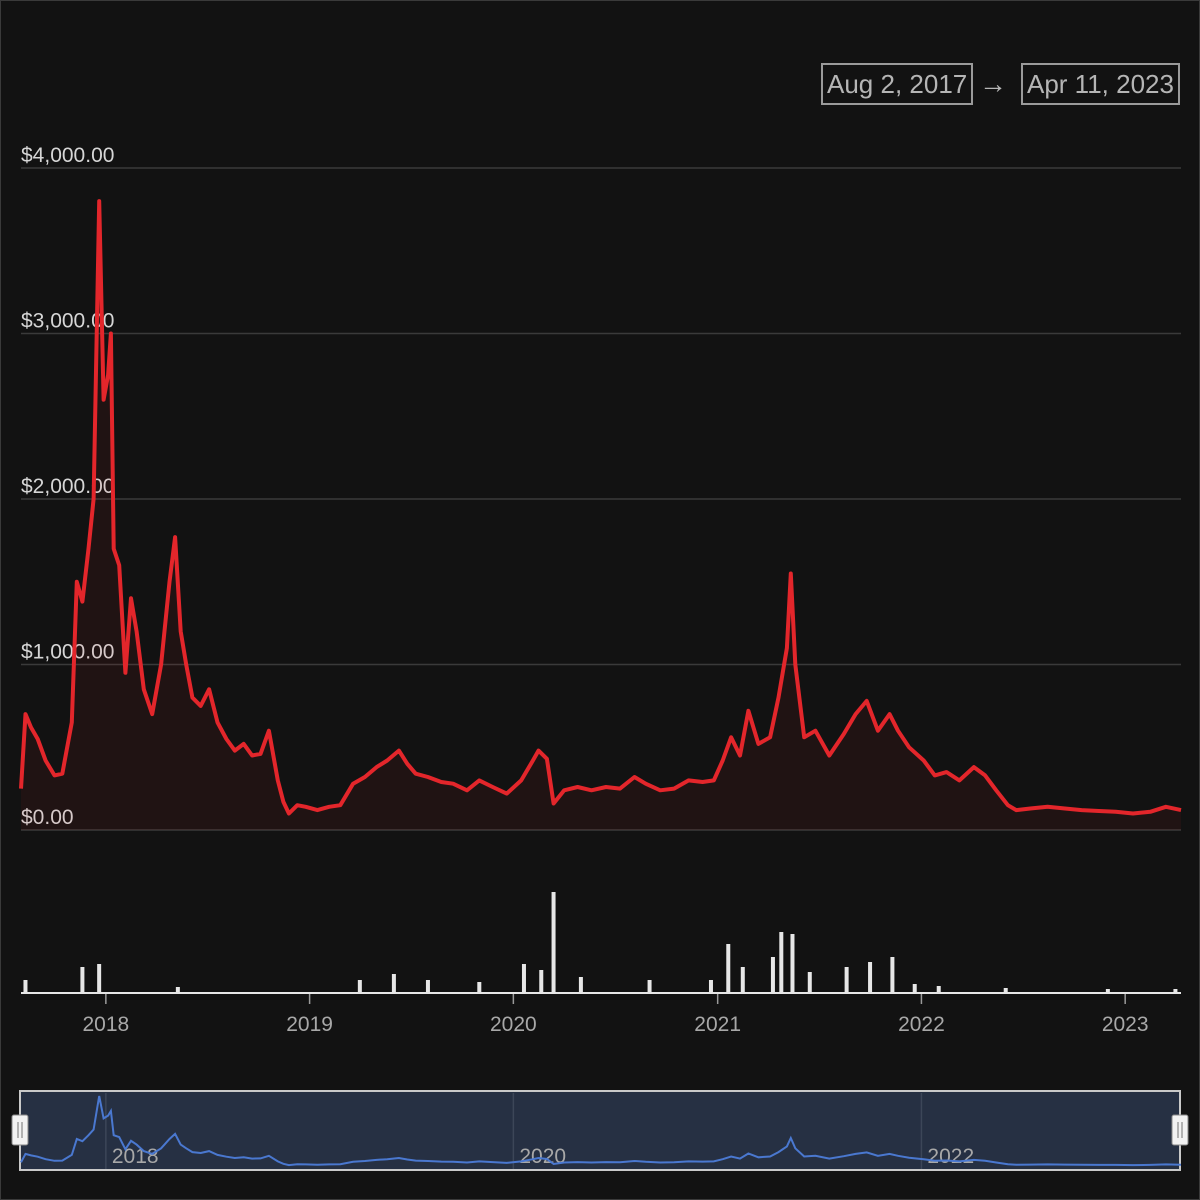  I want to click on navigator-right-handle, so click(1180, 1130).